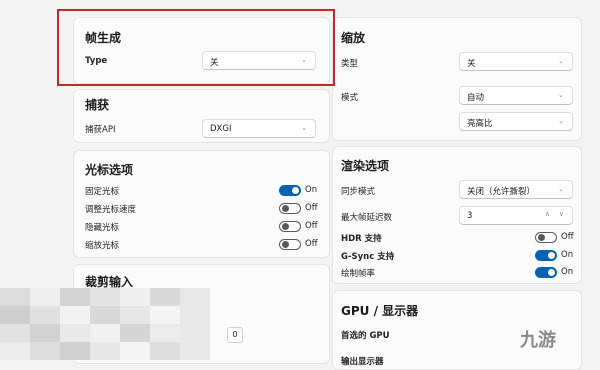  What do you see at coordinates (476, 98) in the screenshot?
I see `scaling-mode-value: 自动` at bounding box center [476, 98].